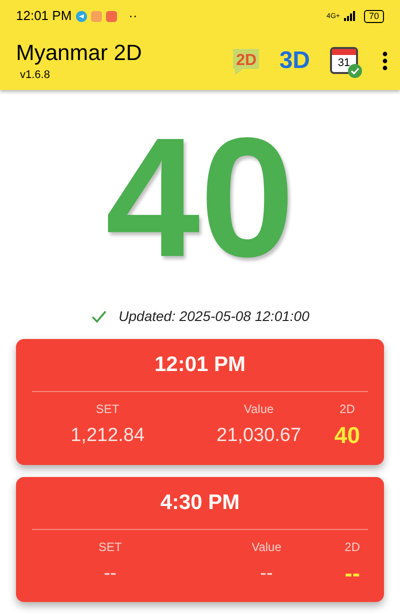  I want to click on set-value: --, so click(110, 574).